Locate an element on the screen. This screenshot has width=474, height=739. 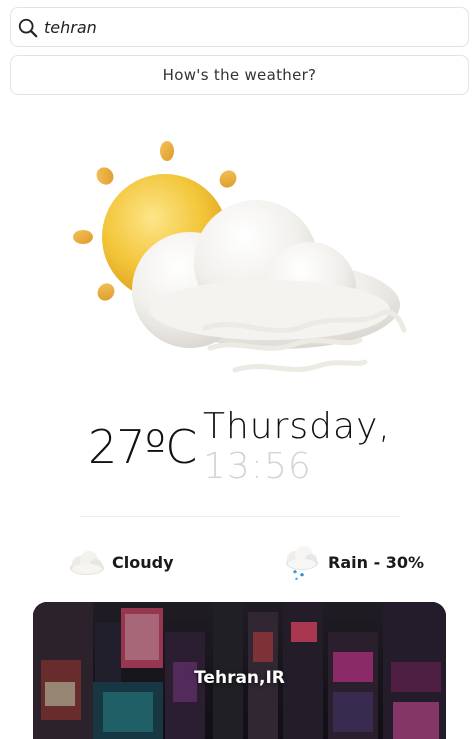
search-icon is located at coordinates (28, 28).